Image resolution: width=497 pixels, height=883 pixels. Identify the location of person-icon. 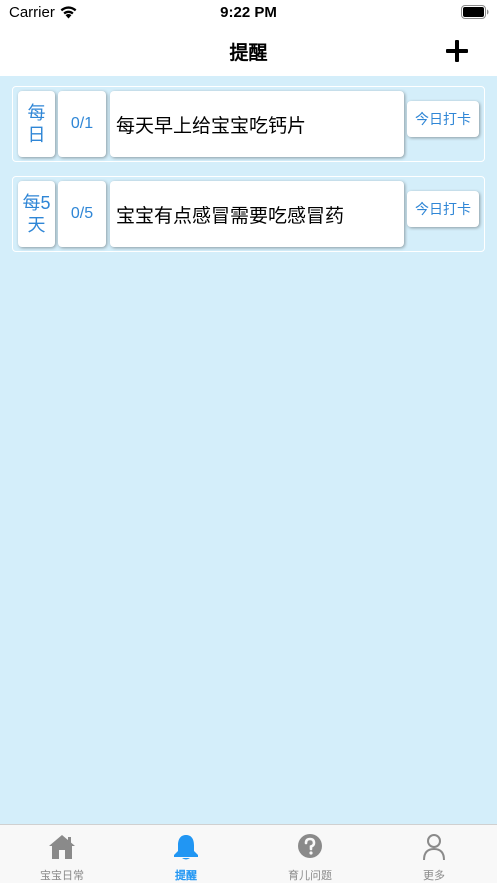
(434, 847).